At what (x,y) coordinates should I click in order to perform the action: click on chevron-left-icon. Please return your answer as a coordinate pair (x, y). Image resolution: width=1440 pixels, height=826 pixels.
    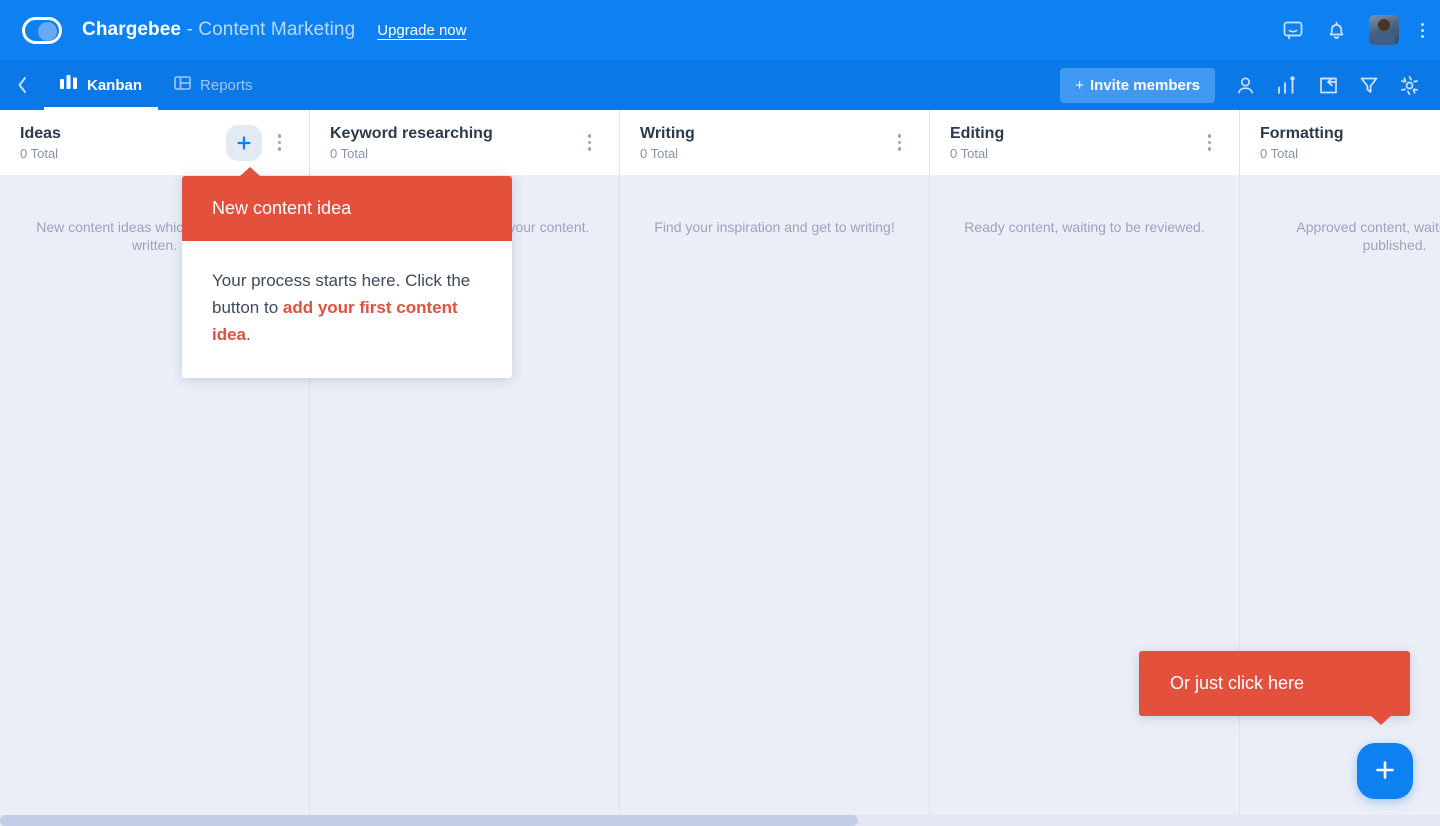
    Looking at the image, I should click on (22, 85).